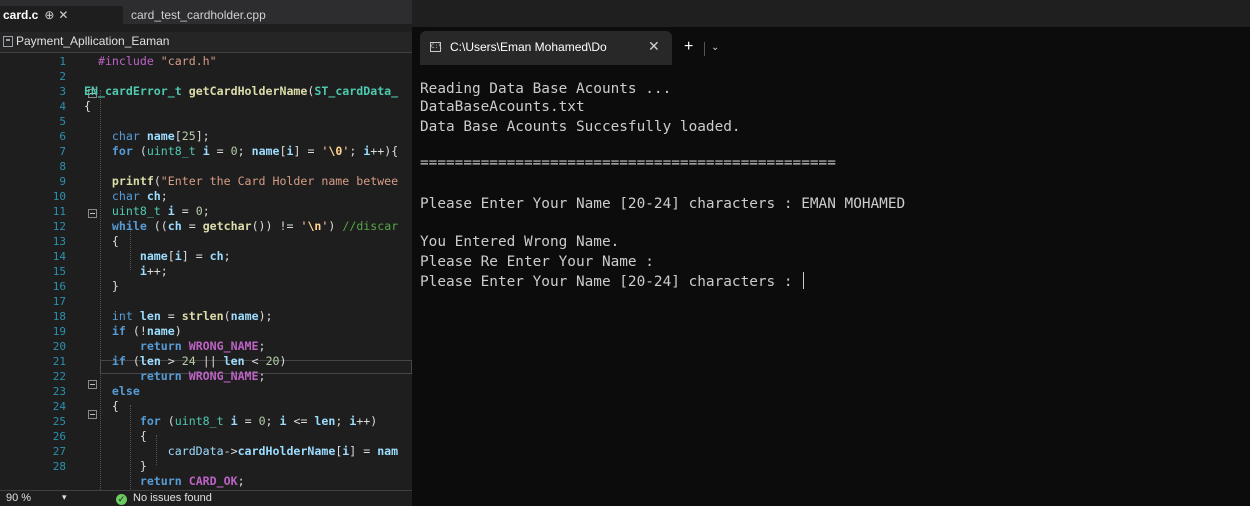 The image size is (1250, 506). What do you see at coordinates (153, 271) in the screenshot?
I see `code-line: i++;` at bounding box center [153, 271].